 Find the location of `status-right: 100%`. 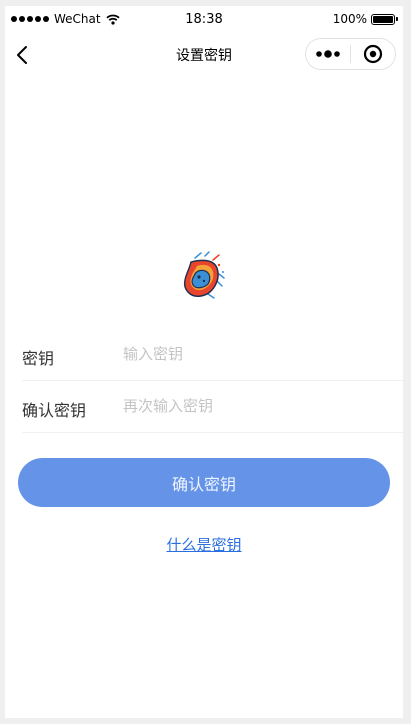

status-right: 100% is located at coordinates (365, 19).